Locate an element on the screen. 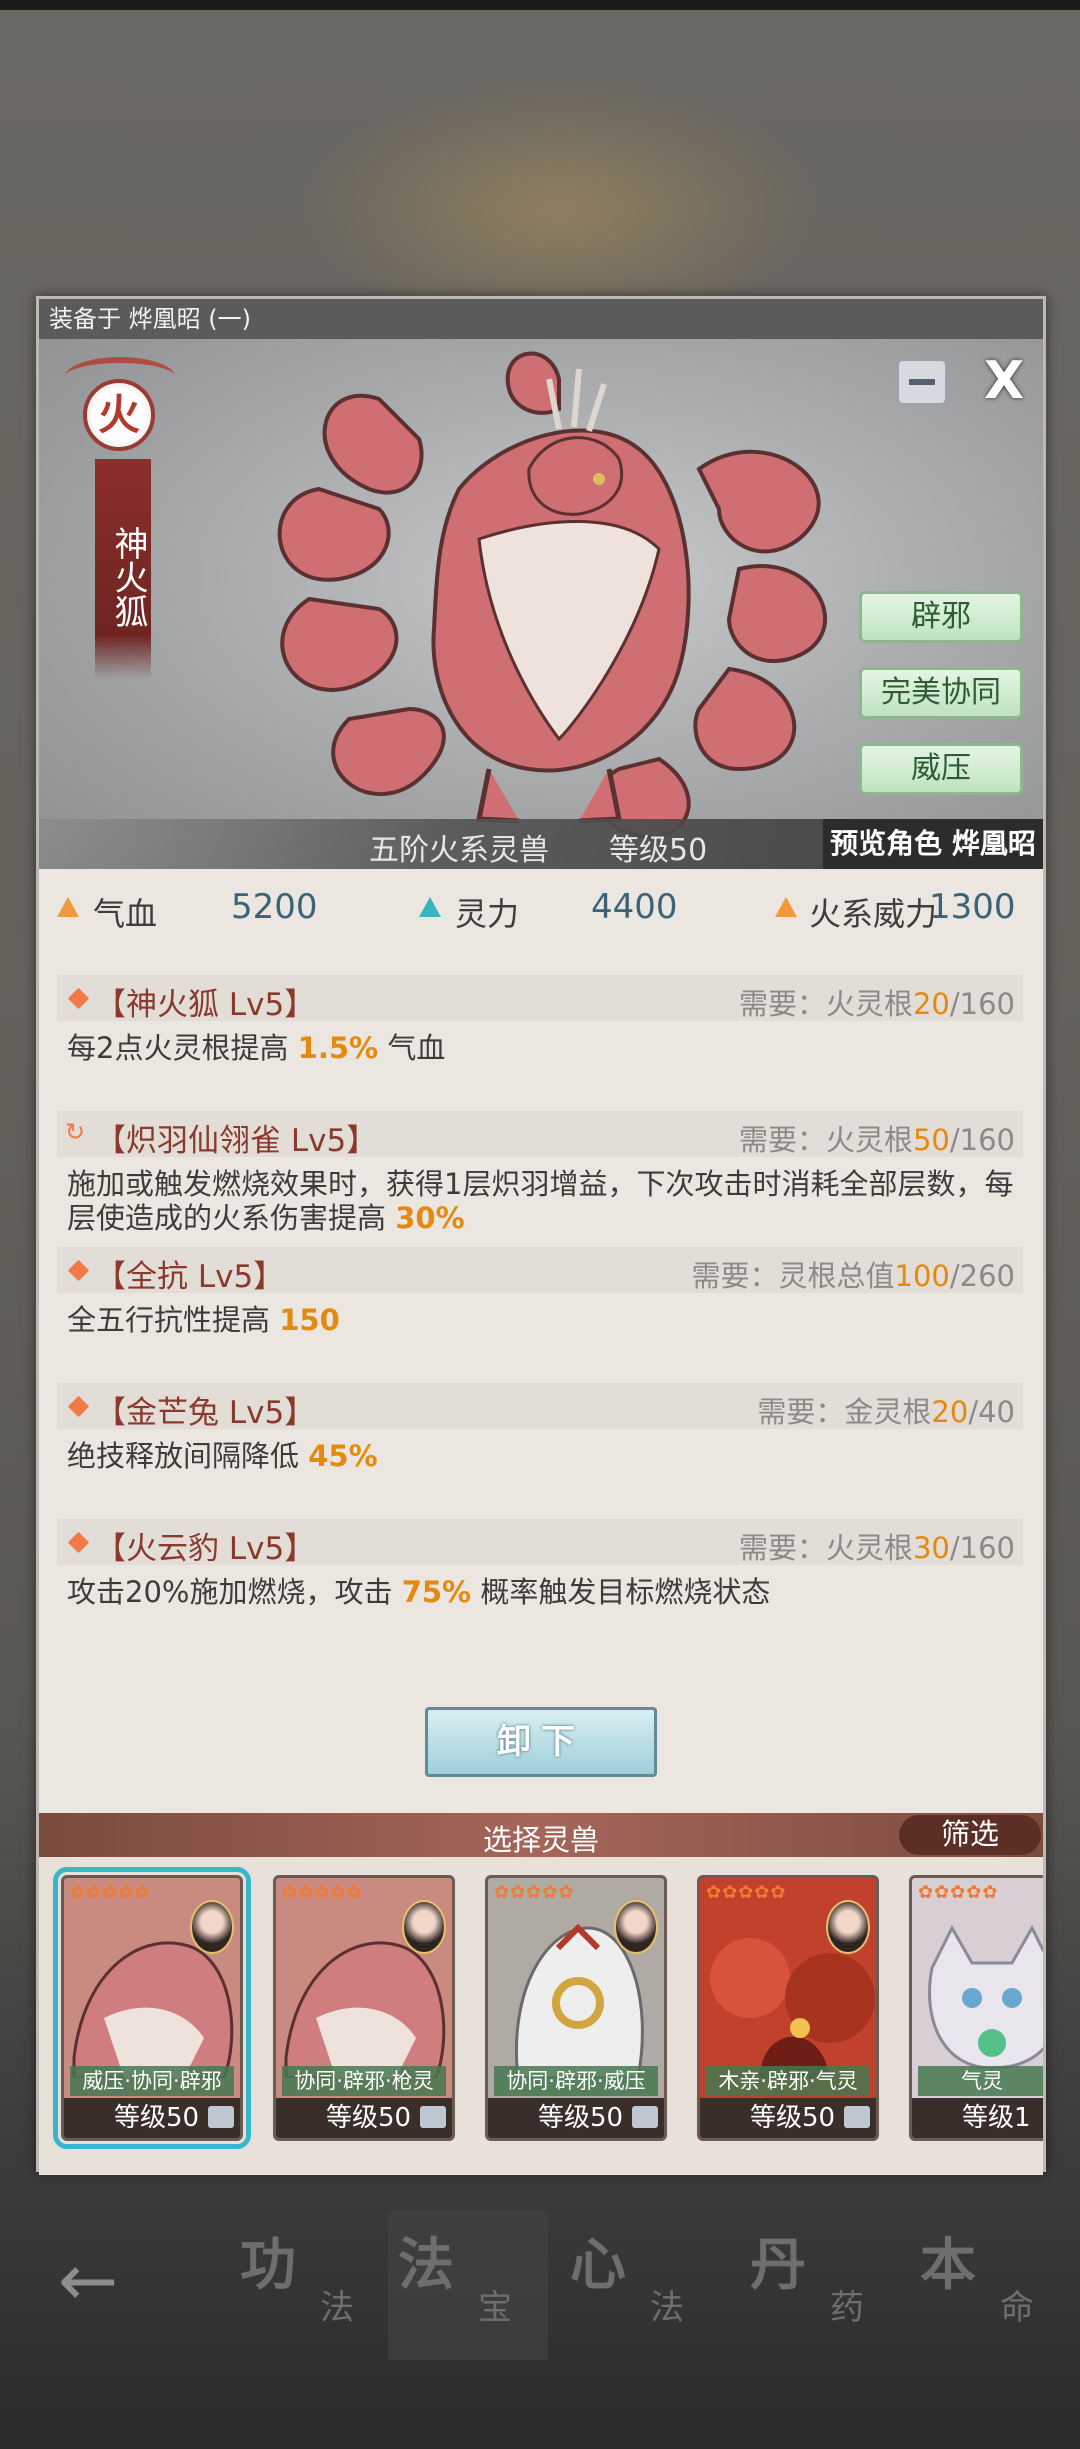  beast-card: ✿✿✿✿✿ 协同·辟邪·威压 等级50 is located at coordinates (576, 2008).